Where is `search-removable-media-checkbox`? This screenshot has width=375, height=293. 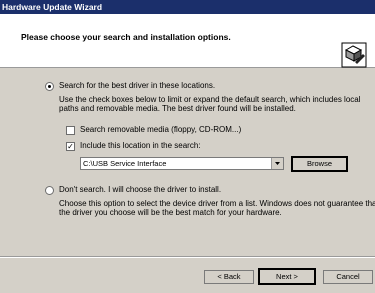
search-removable-media-checkbox is located at coordinates (70, 130).